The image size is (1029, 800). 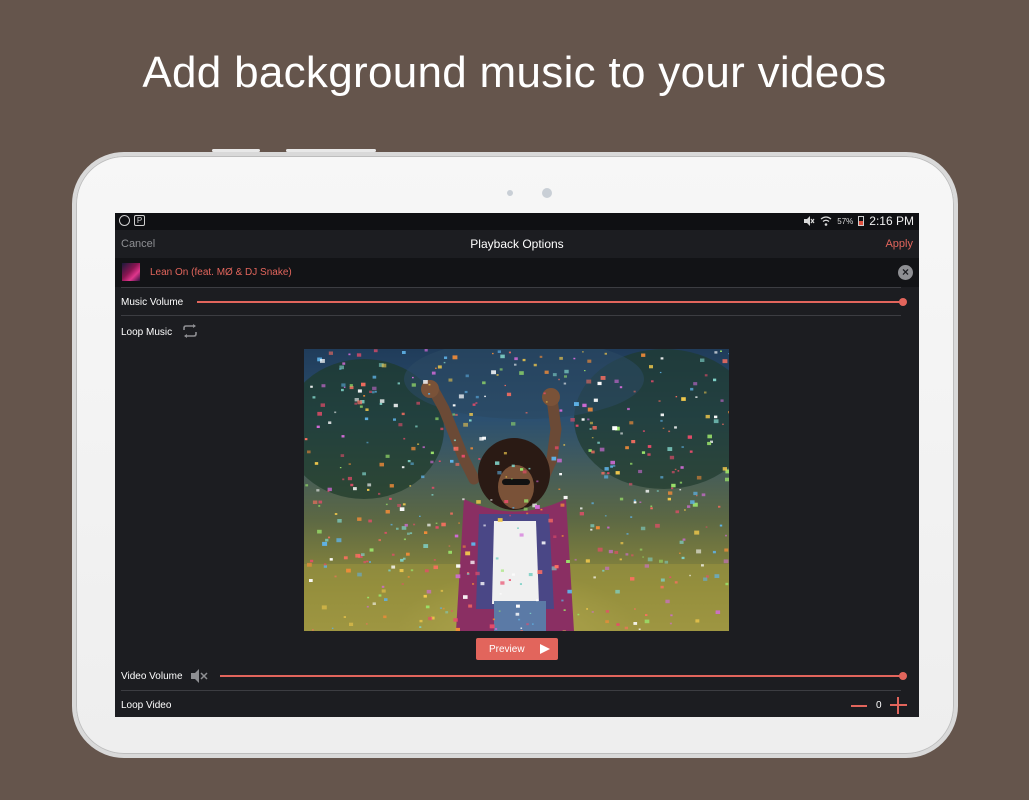 I want to click on speaker-muted-icon, so click(x=199, y=676).